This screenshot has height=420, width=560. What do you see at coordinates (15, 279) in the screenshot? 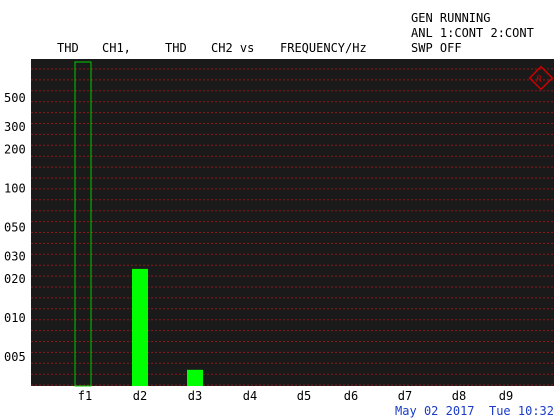
I see `y-tick-label: 020` at bounding box center [15, 279].